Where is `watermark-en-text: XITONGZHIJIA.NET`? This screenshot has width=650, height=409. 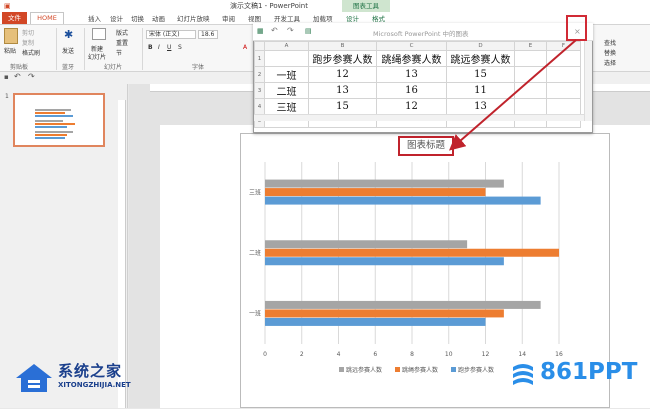 watermark-en-text: XITONGZHIJIA.NET is located at coordinates (94, 385).